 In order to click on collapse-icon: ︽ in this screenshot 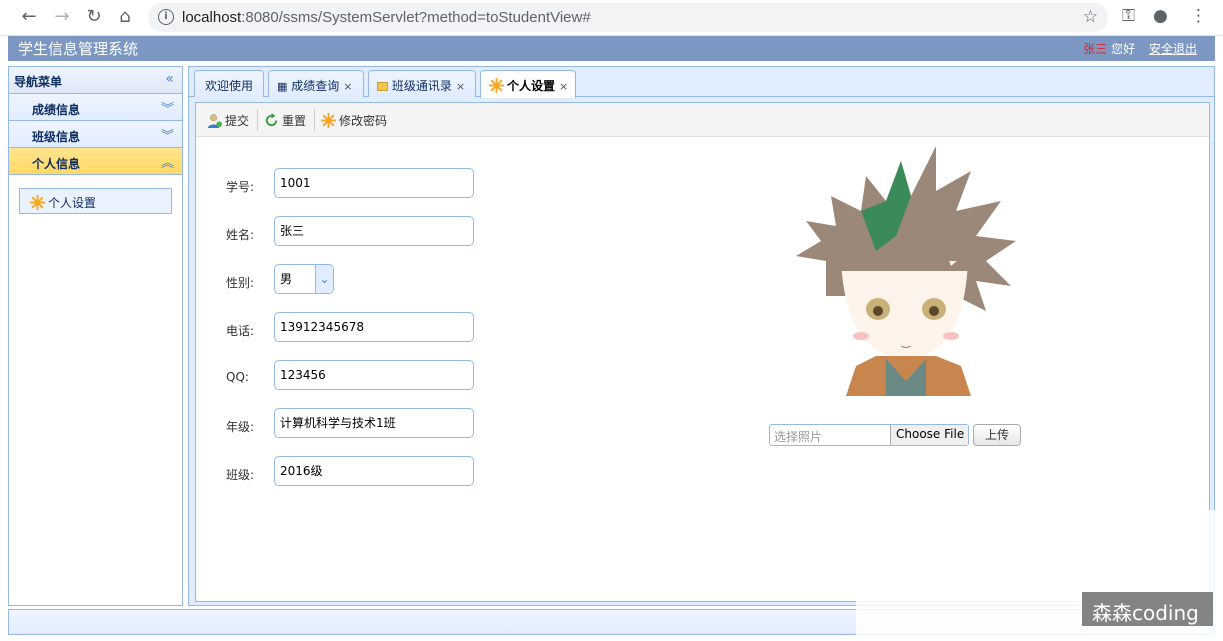, I will do `click(167, 161)`.